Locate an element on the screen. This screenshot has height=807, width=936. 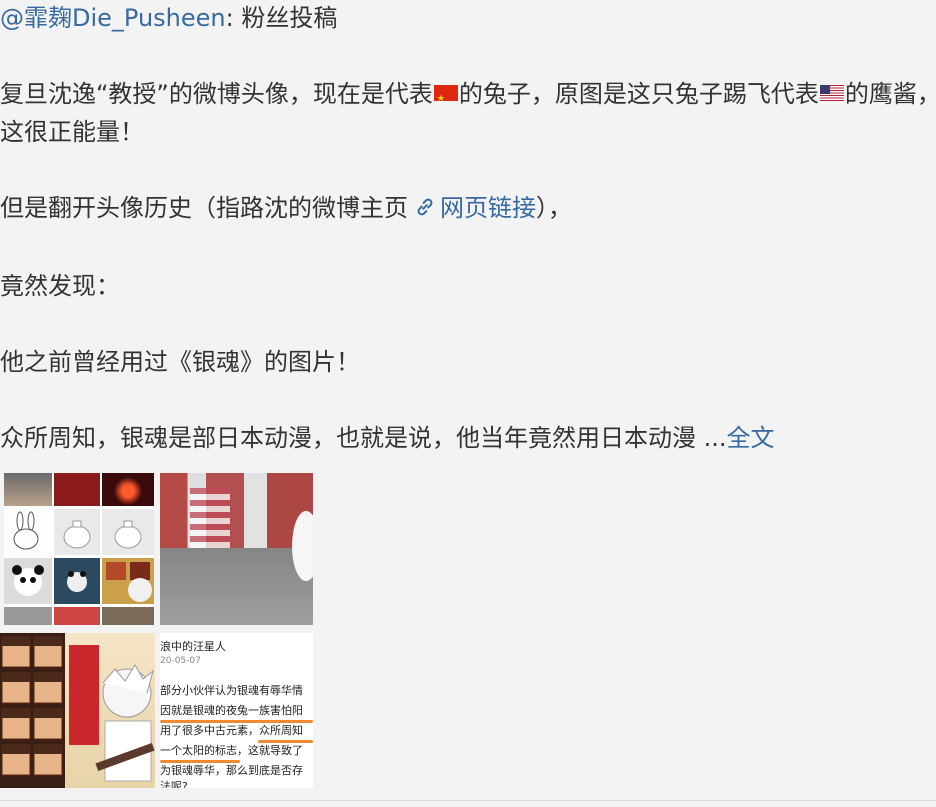
p1-text-c: 的鹰酱， is located at coordinates (890, 94).